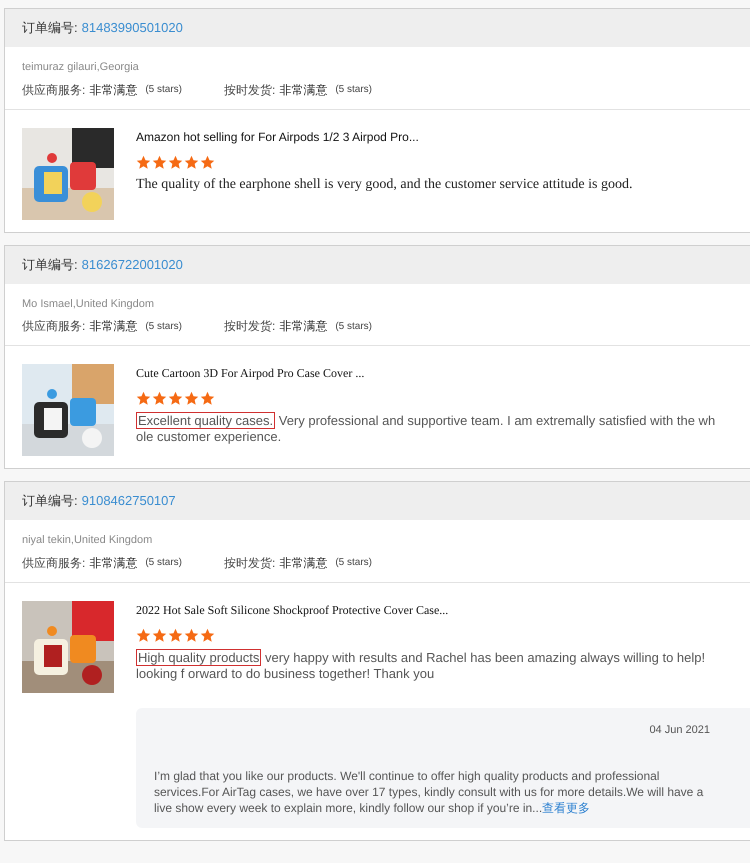 The image size is (750, 863). I want to click on order-number: 81483990501020, so click(132, 28).